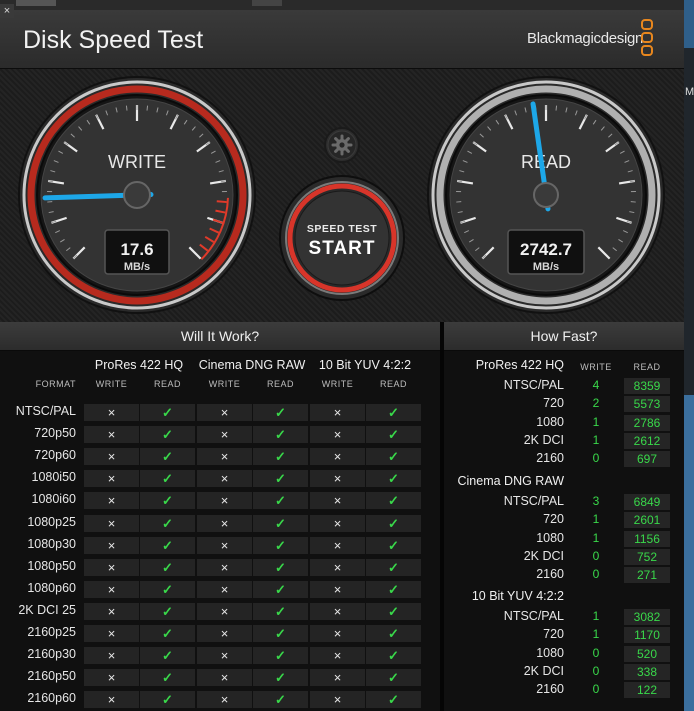 The width and height of the screenshot is (694, 711). I want to click on start-button-label: START, so click(342, 248).